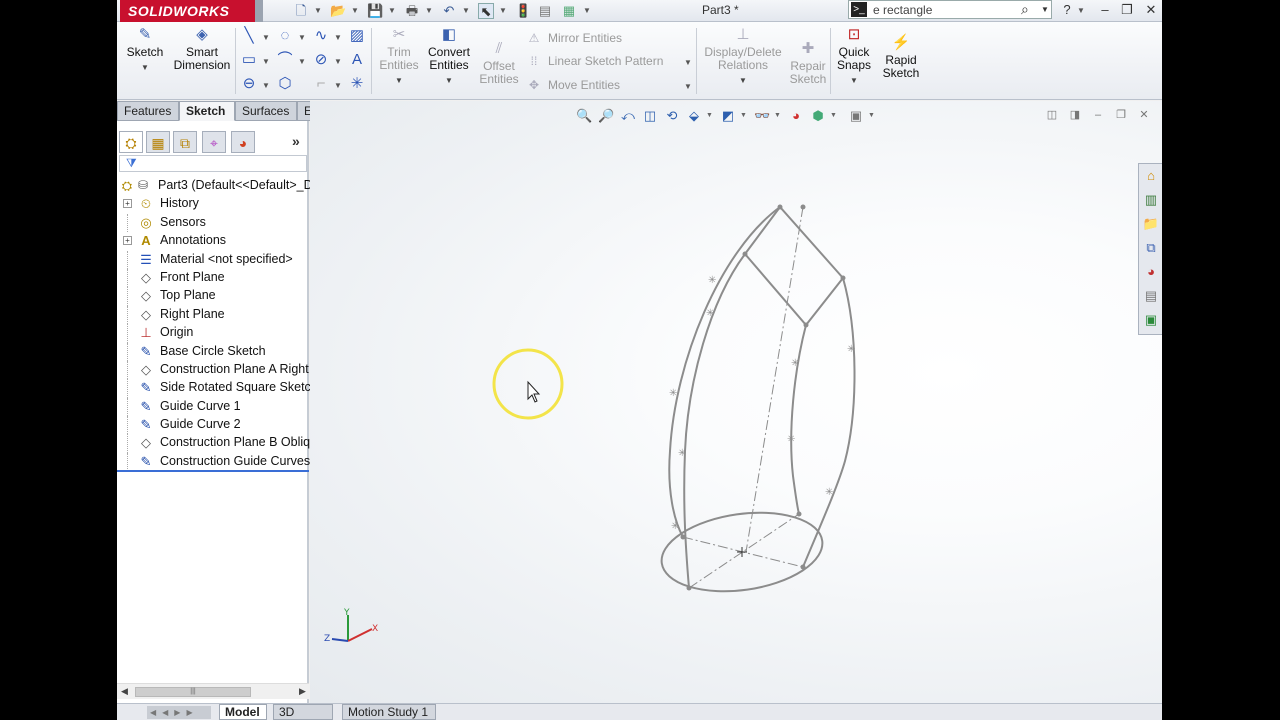  Describe the element at coordinates (375, 11) in the screenshot. I see `save-icon: 💾` at that location.